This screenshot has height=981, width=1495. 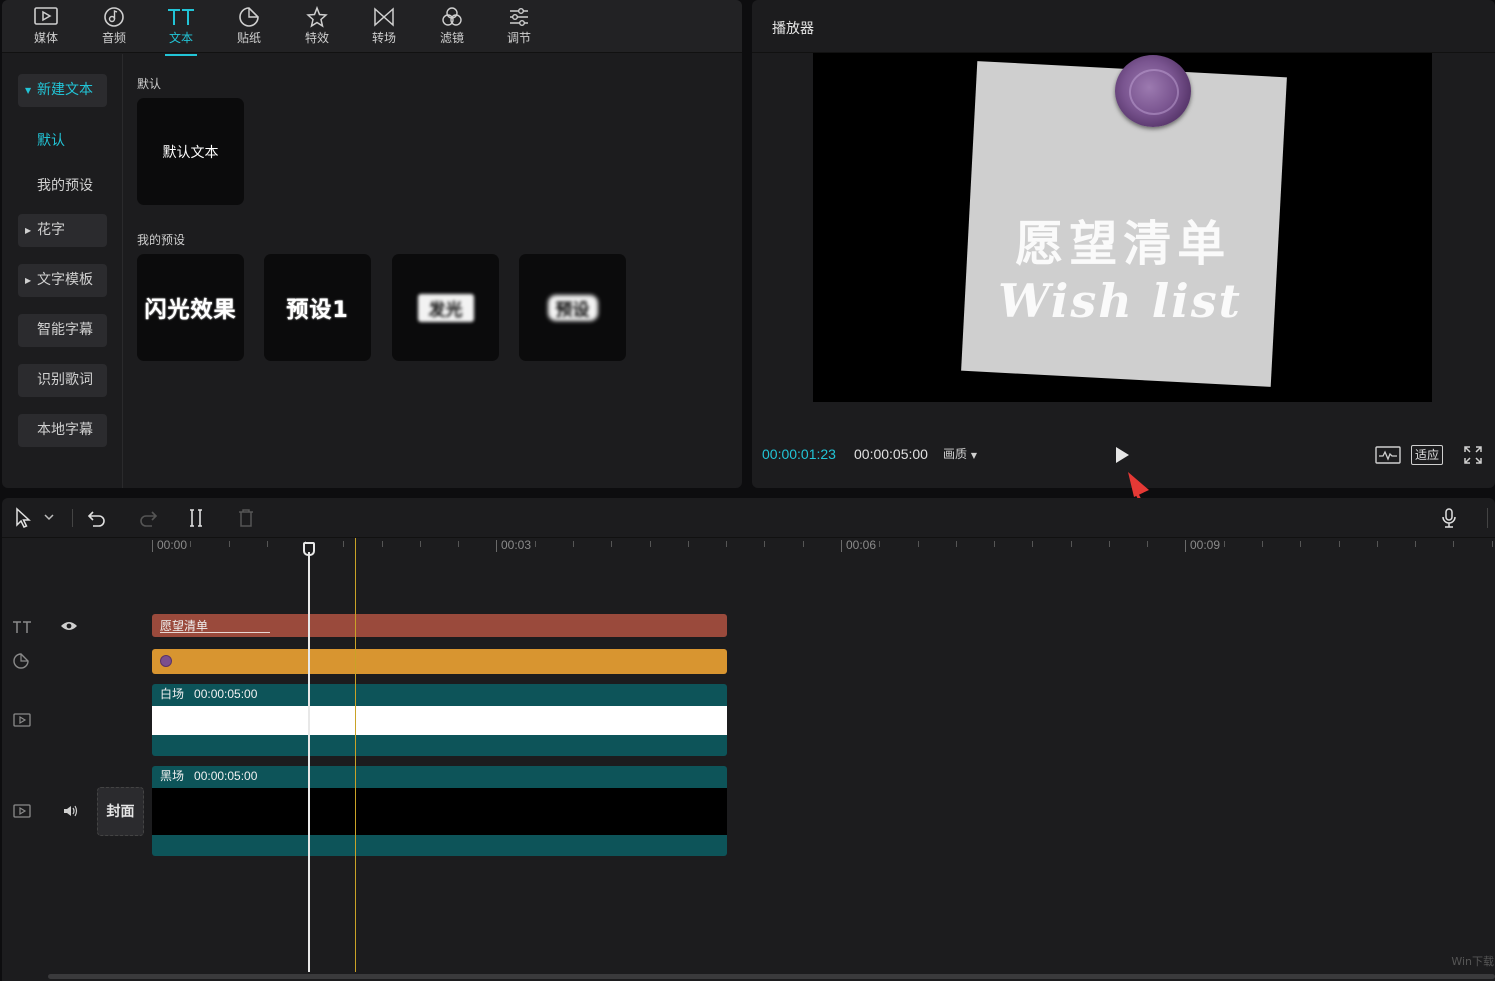 I want to click on sticker-track-icon, so click(x=21, y=661).